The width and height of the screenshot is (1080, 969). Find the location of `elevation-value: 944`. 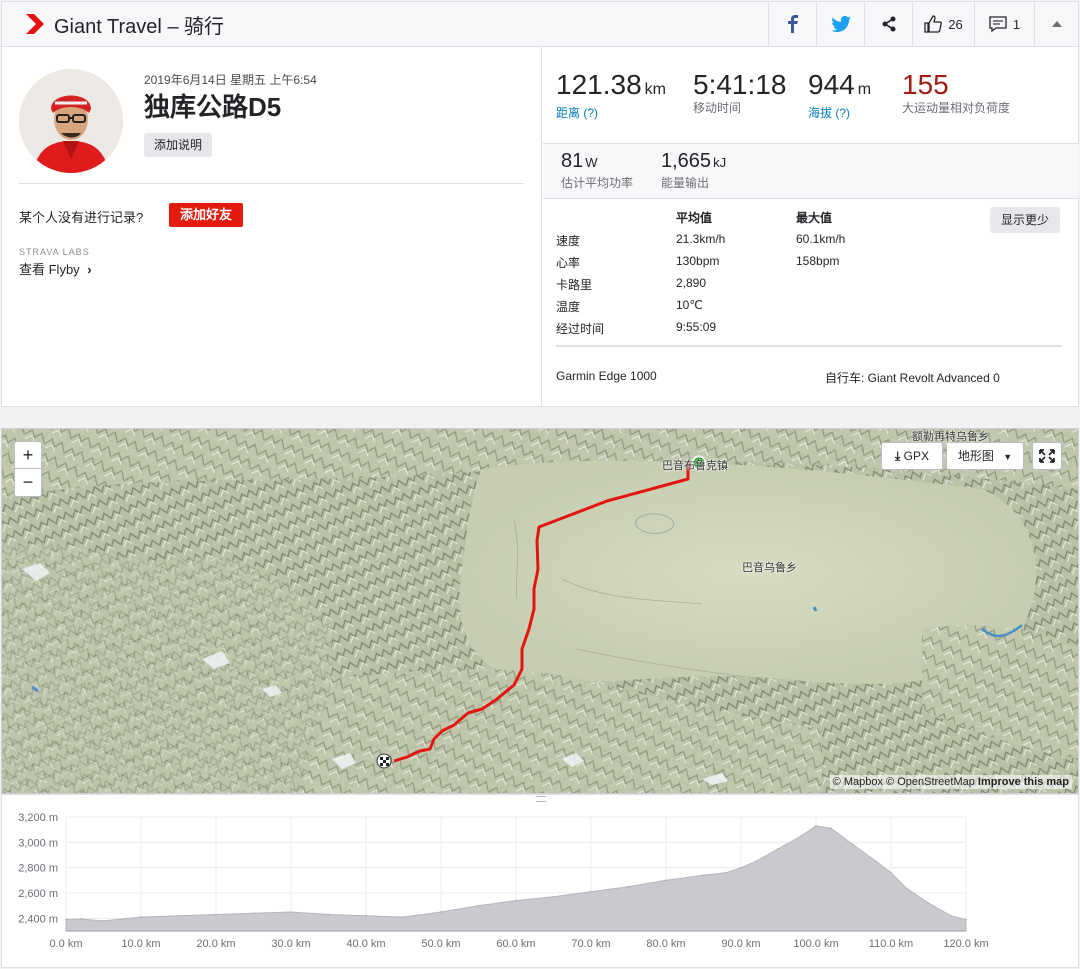

elevation-value: 944 is located at coordinates (831, 84).